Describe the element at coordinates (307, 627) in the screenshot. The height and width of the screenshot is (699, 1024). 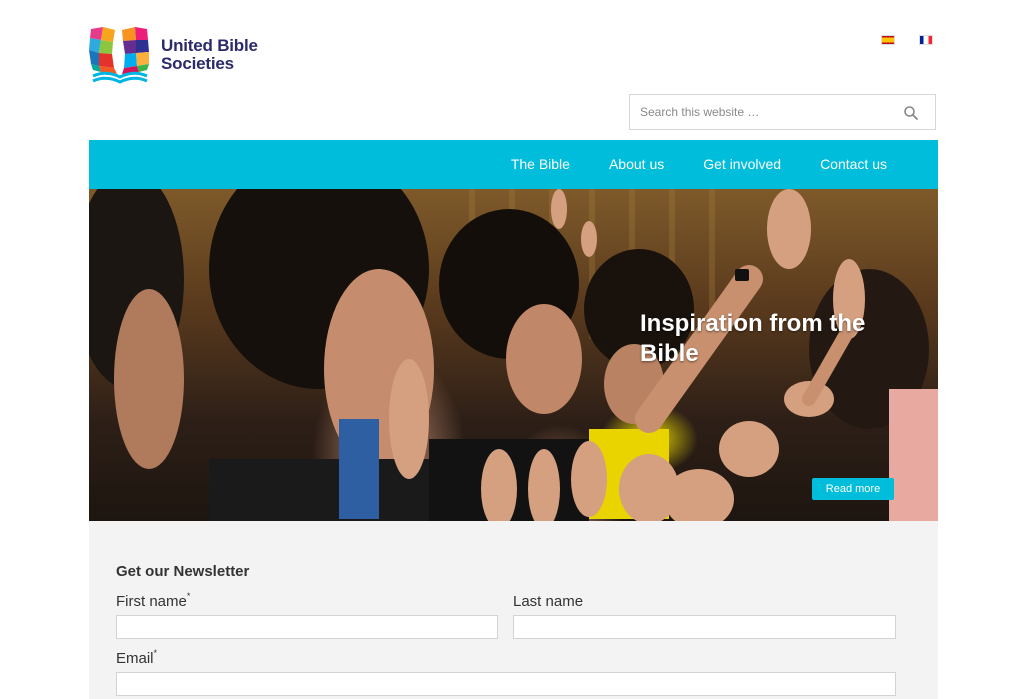
I see `first-name-field` at that location.